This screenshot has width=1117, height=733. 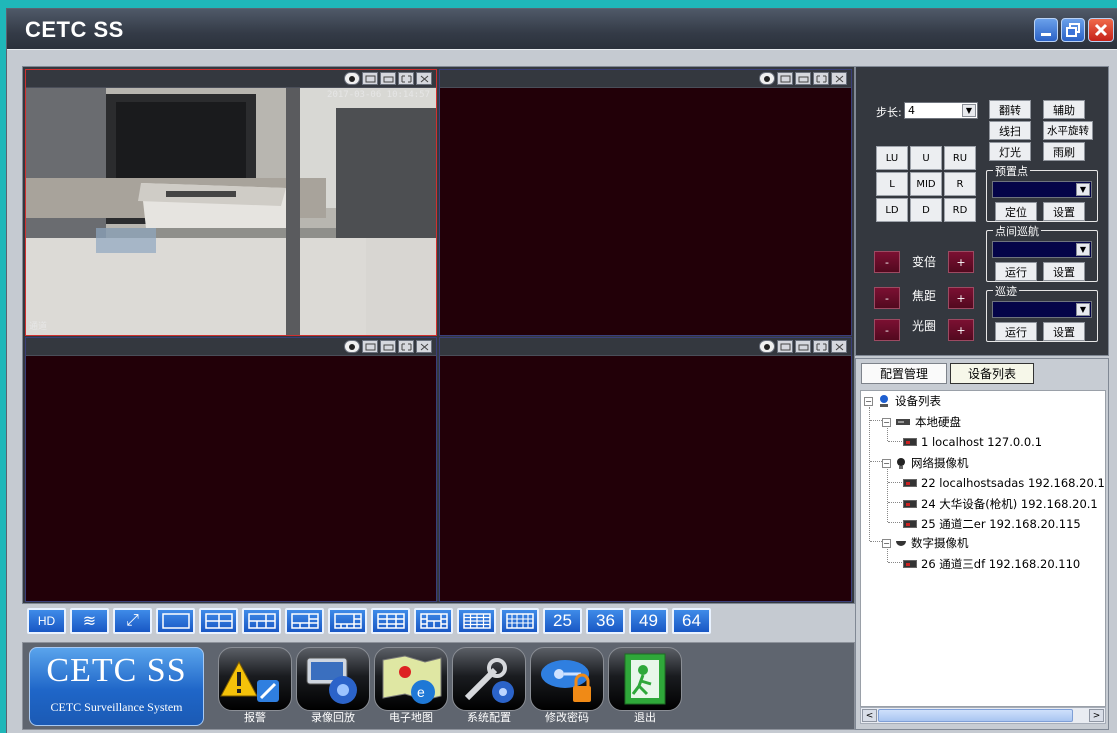 What do you see at coordinates (691, 621) in the screenshot?
I see `layout-64-button: 64` at bounding box center [691, 621].